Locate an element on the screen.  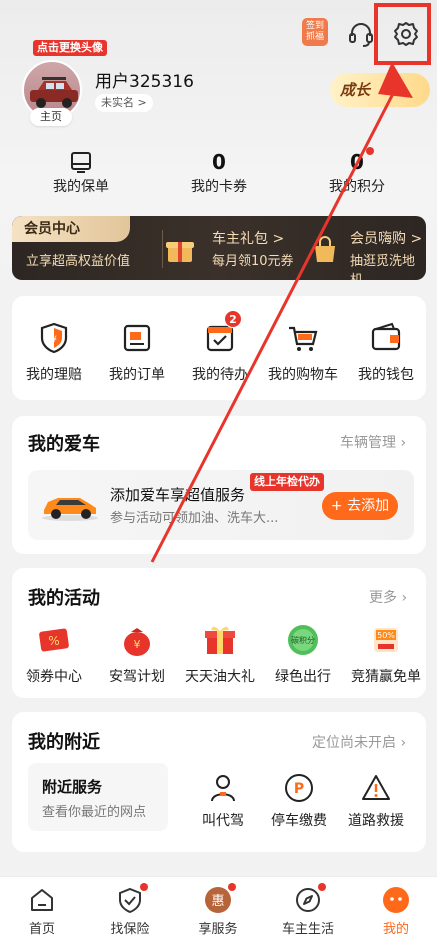
compass-icon is located at coordinates (310, 898).